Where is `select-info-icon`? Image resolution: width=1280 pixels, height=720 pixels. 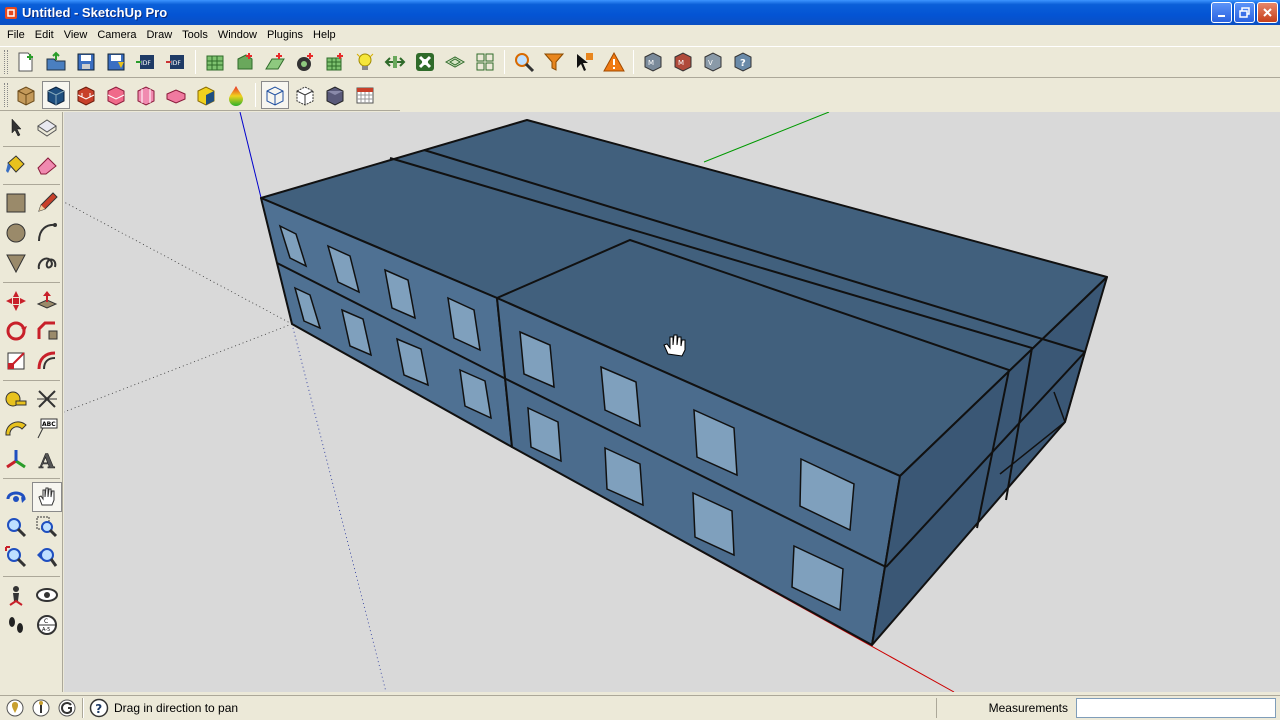 select-info-icon is located at coordinates (585, 62).